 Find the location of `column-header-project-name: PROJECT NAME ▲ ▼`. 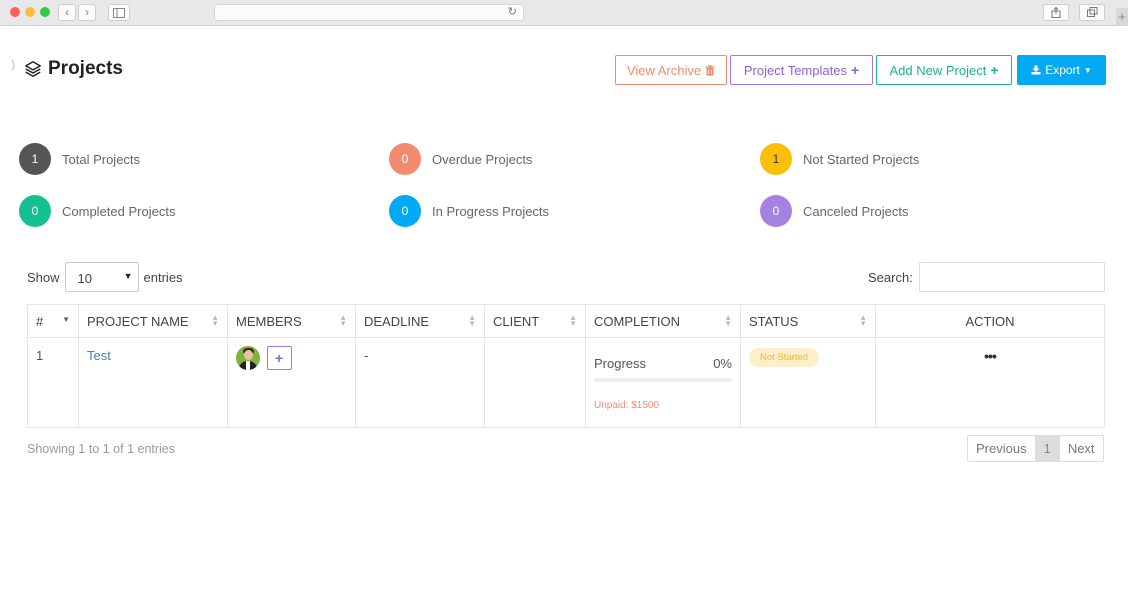

column-header-project-name: PROJECT NAME ▲ ▼ is located at coordinates (153, 321).